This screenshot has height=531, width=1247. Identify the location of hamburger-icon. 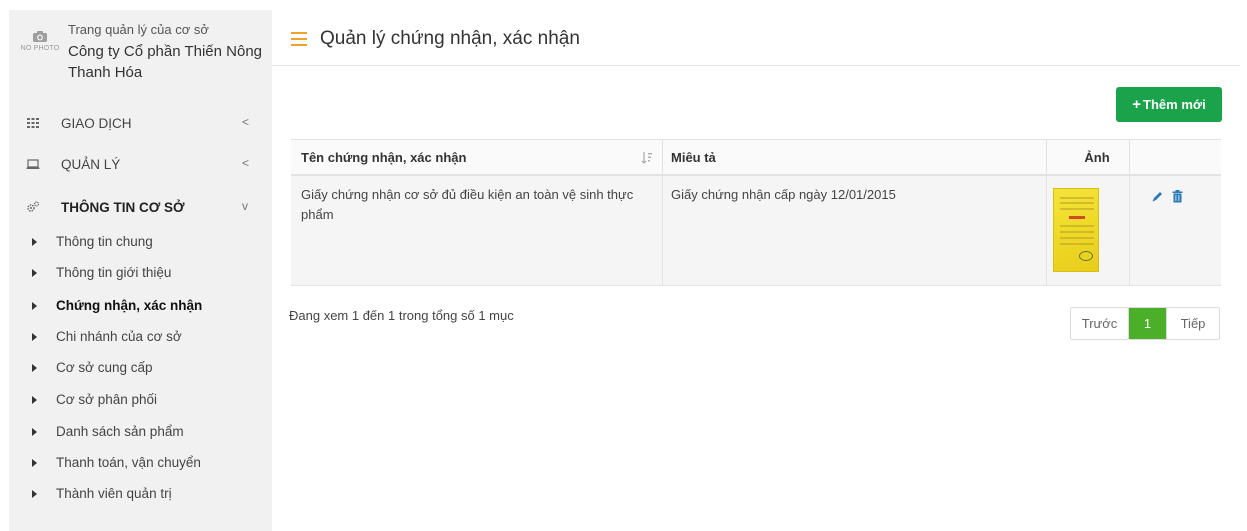
(299, 39).